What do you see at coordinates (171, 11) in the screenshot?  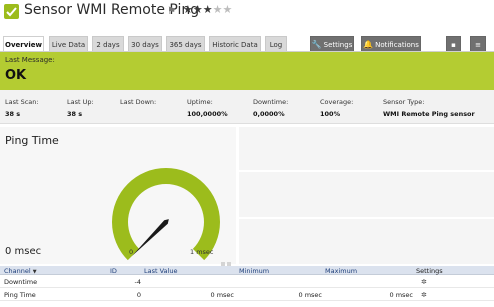 I see `flag-icon: ⚑` at bounding box center [171, 11].